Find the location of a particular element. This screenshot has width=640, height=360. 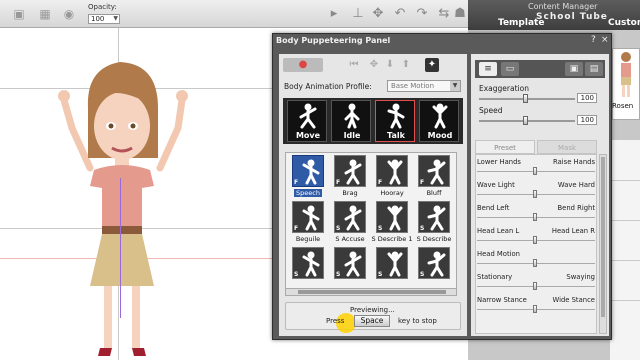

opacity-value: 100 is located at coordinates (98, 19).